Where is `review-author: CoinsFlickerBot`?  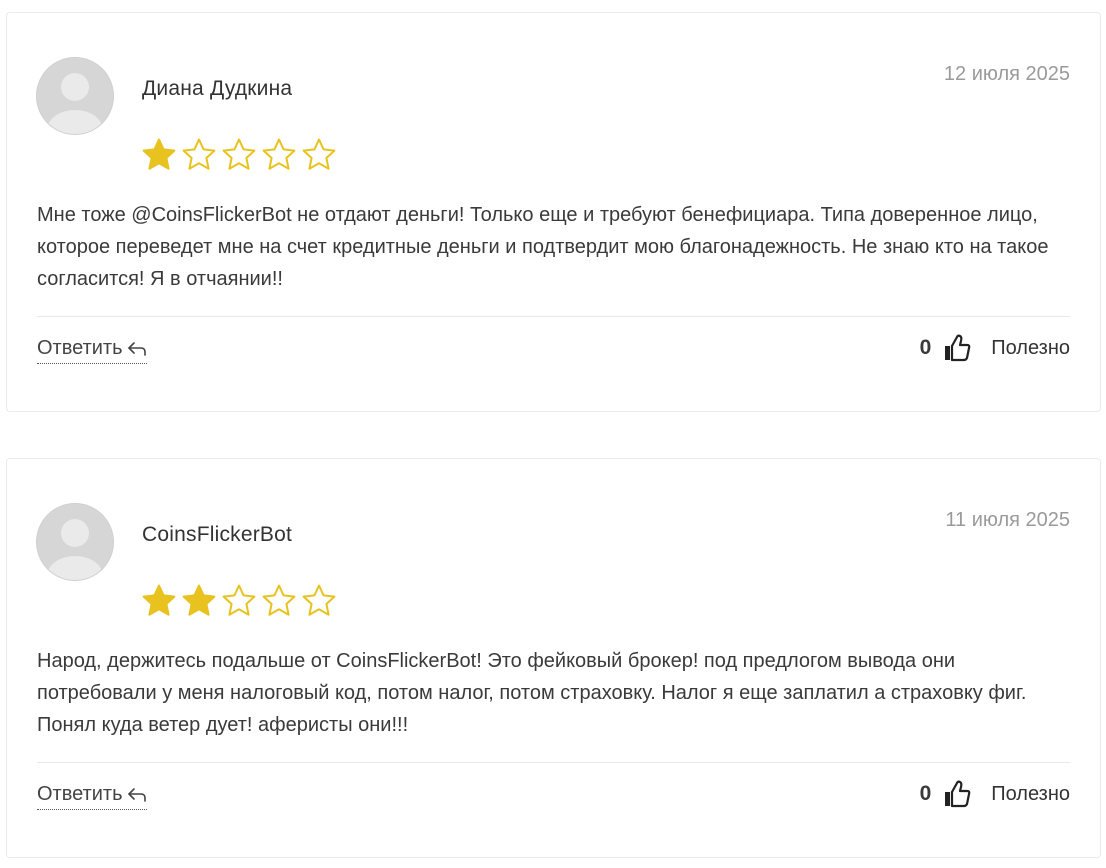
review-author: CoinsFlickerBot is located at coordinates (217, 534).